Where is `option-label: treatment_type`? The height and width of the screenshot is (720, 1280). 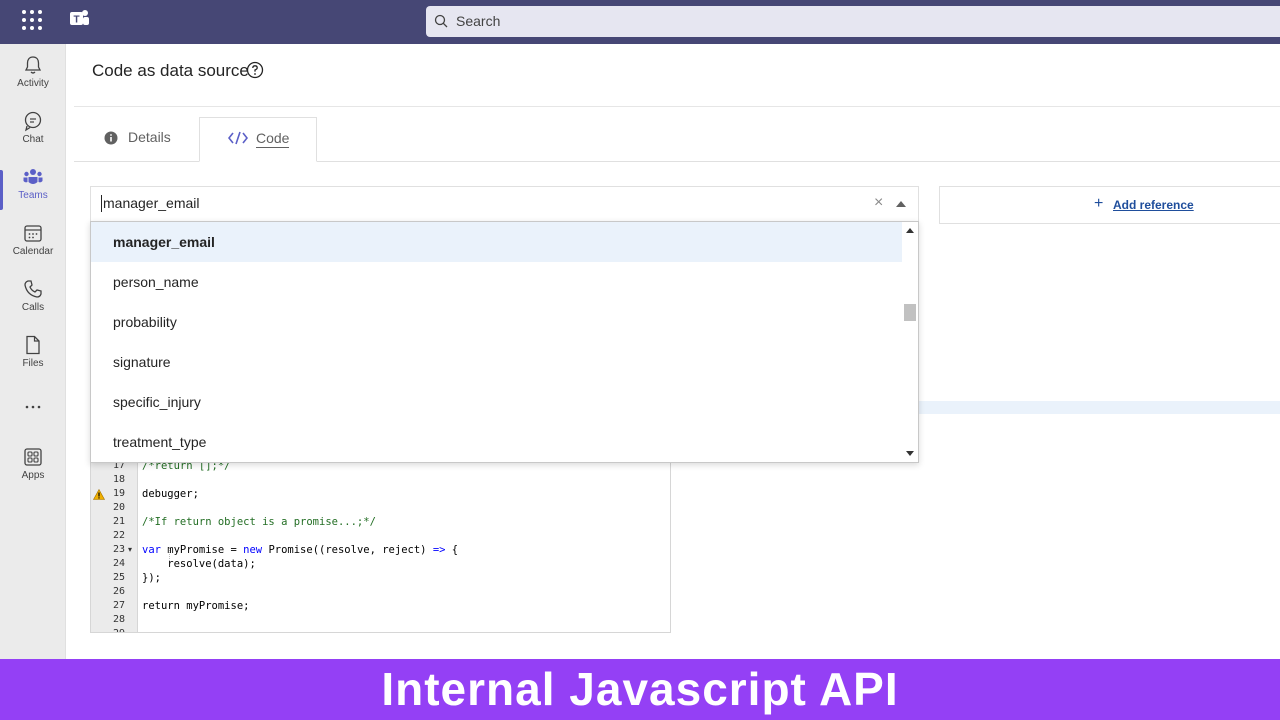
option-label: treatment_type is located at coordinates (160, 442).